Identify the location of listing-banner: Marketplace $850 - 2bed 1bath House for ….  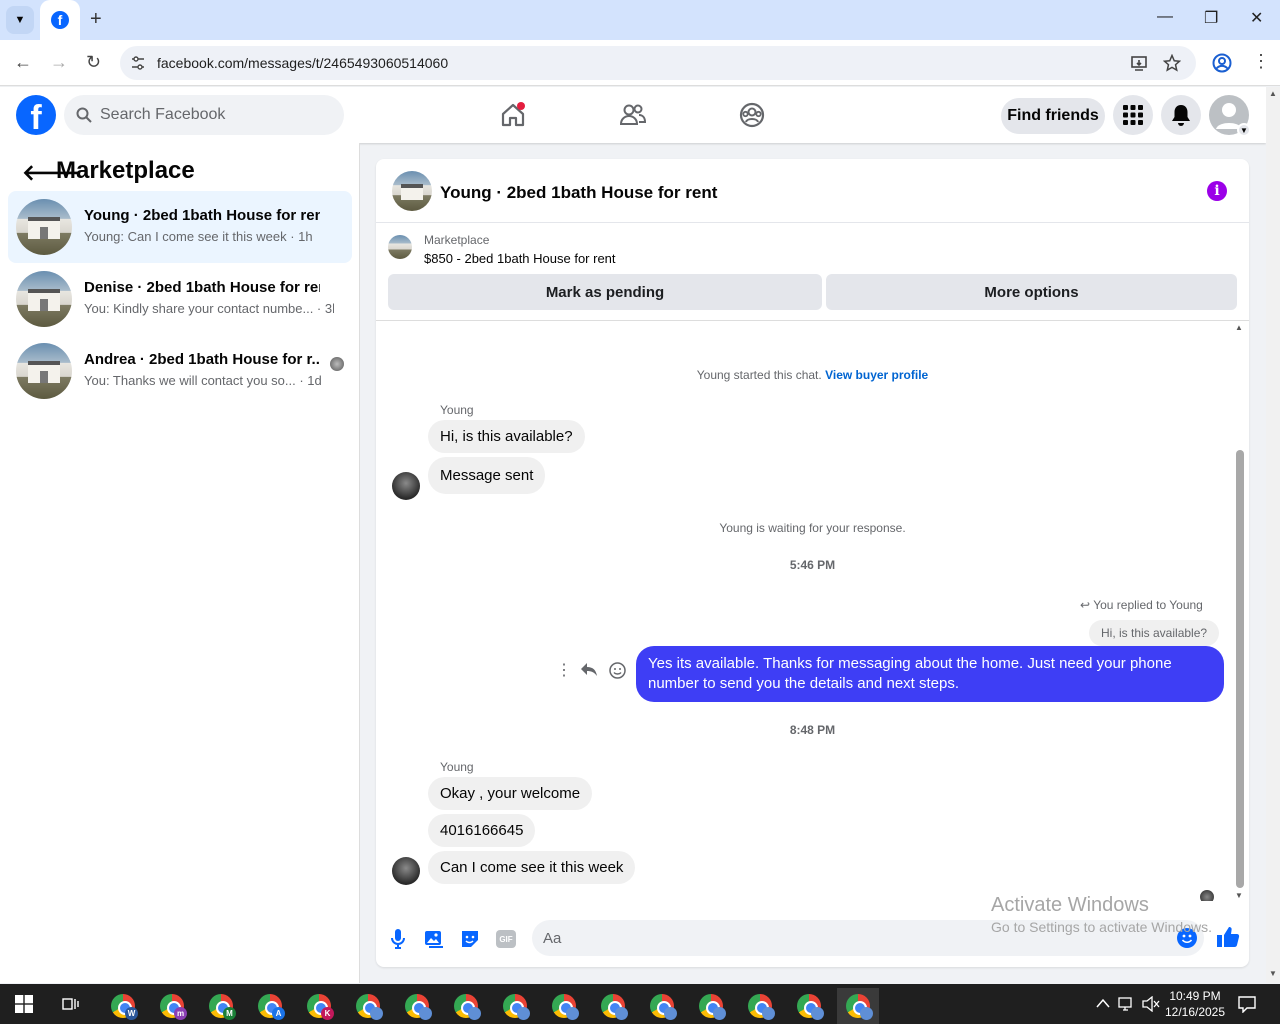
(812, 272).